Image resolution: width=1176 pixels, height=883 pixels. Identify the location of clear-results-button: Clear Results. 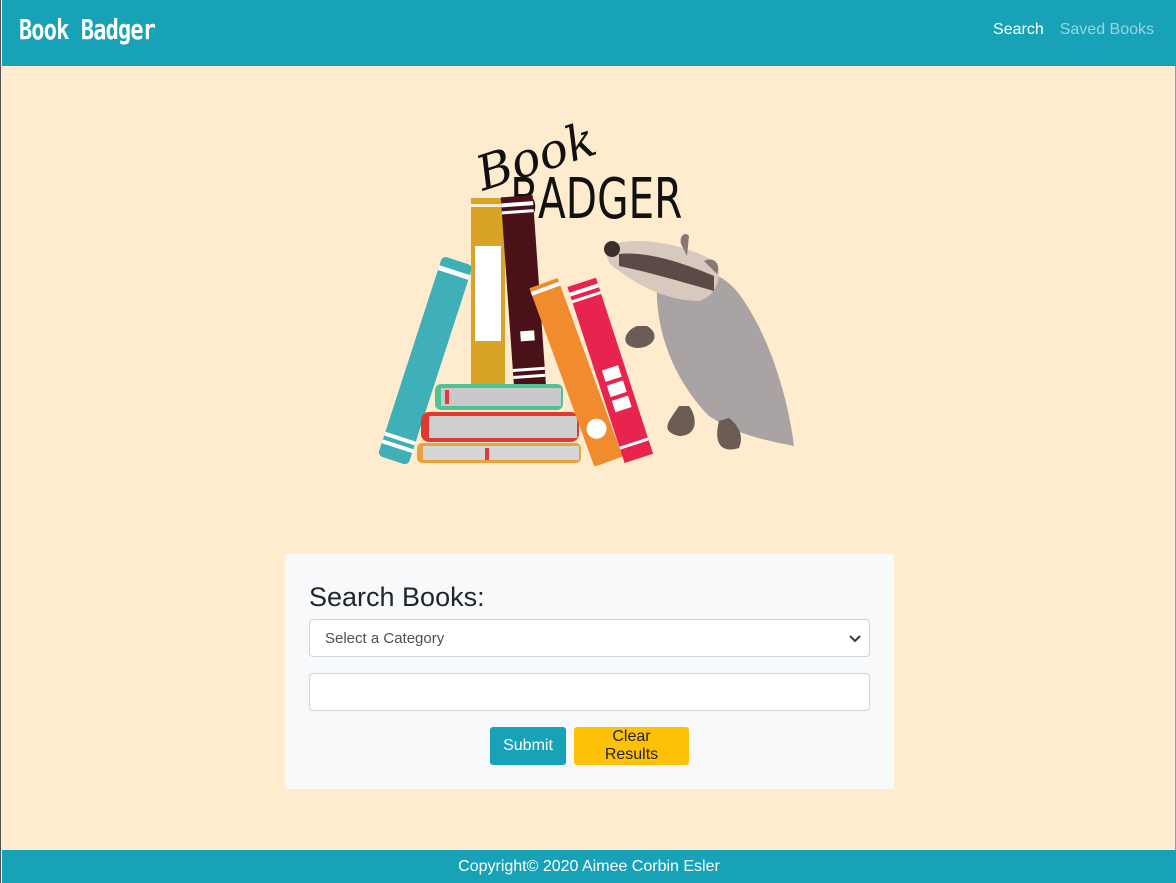
(631, 746).